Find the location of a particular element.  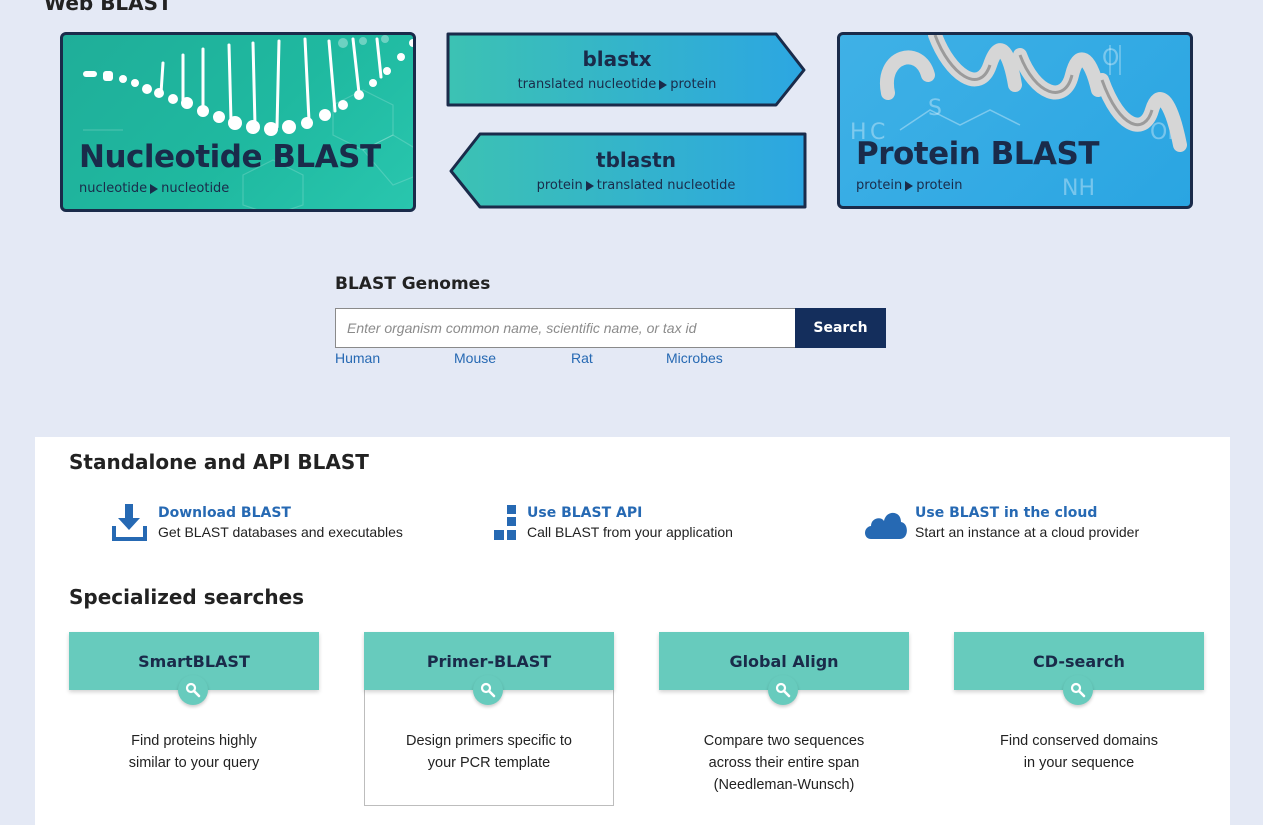

genome-search-button: Search is located at coordinates (840, 328).